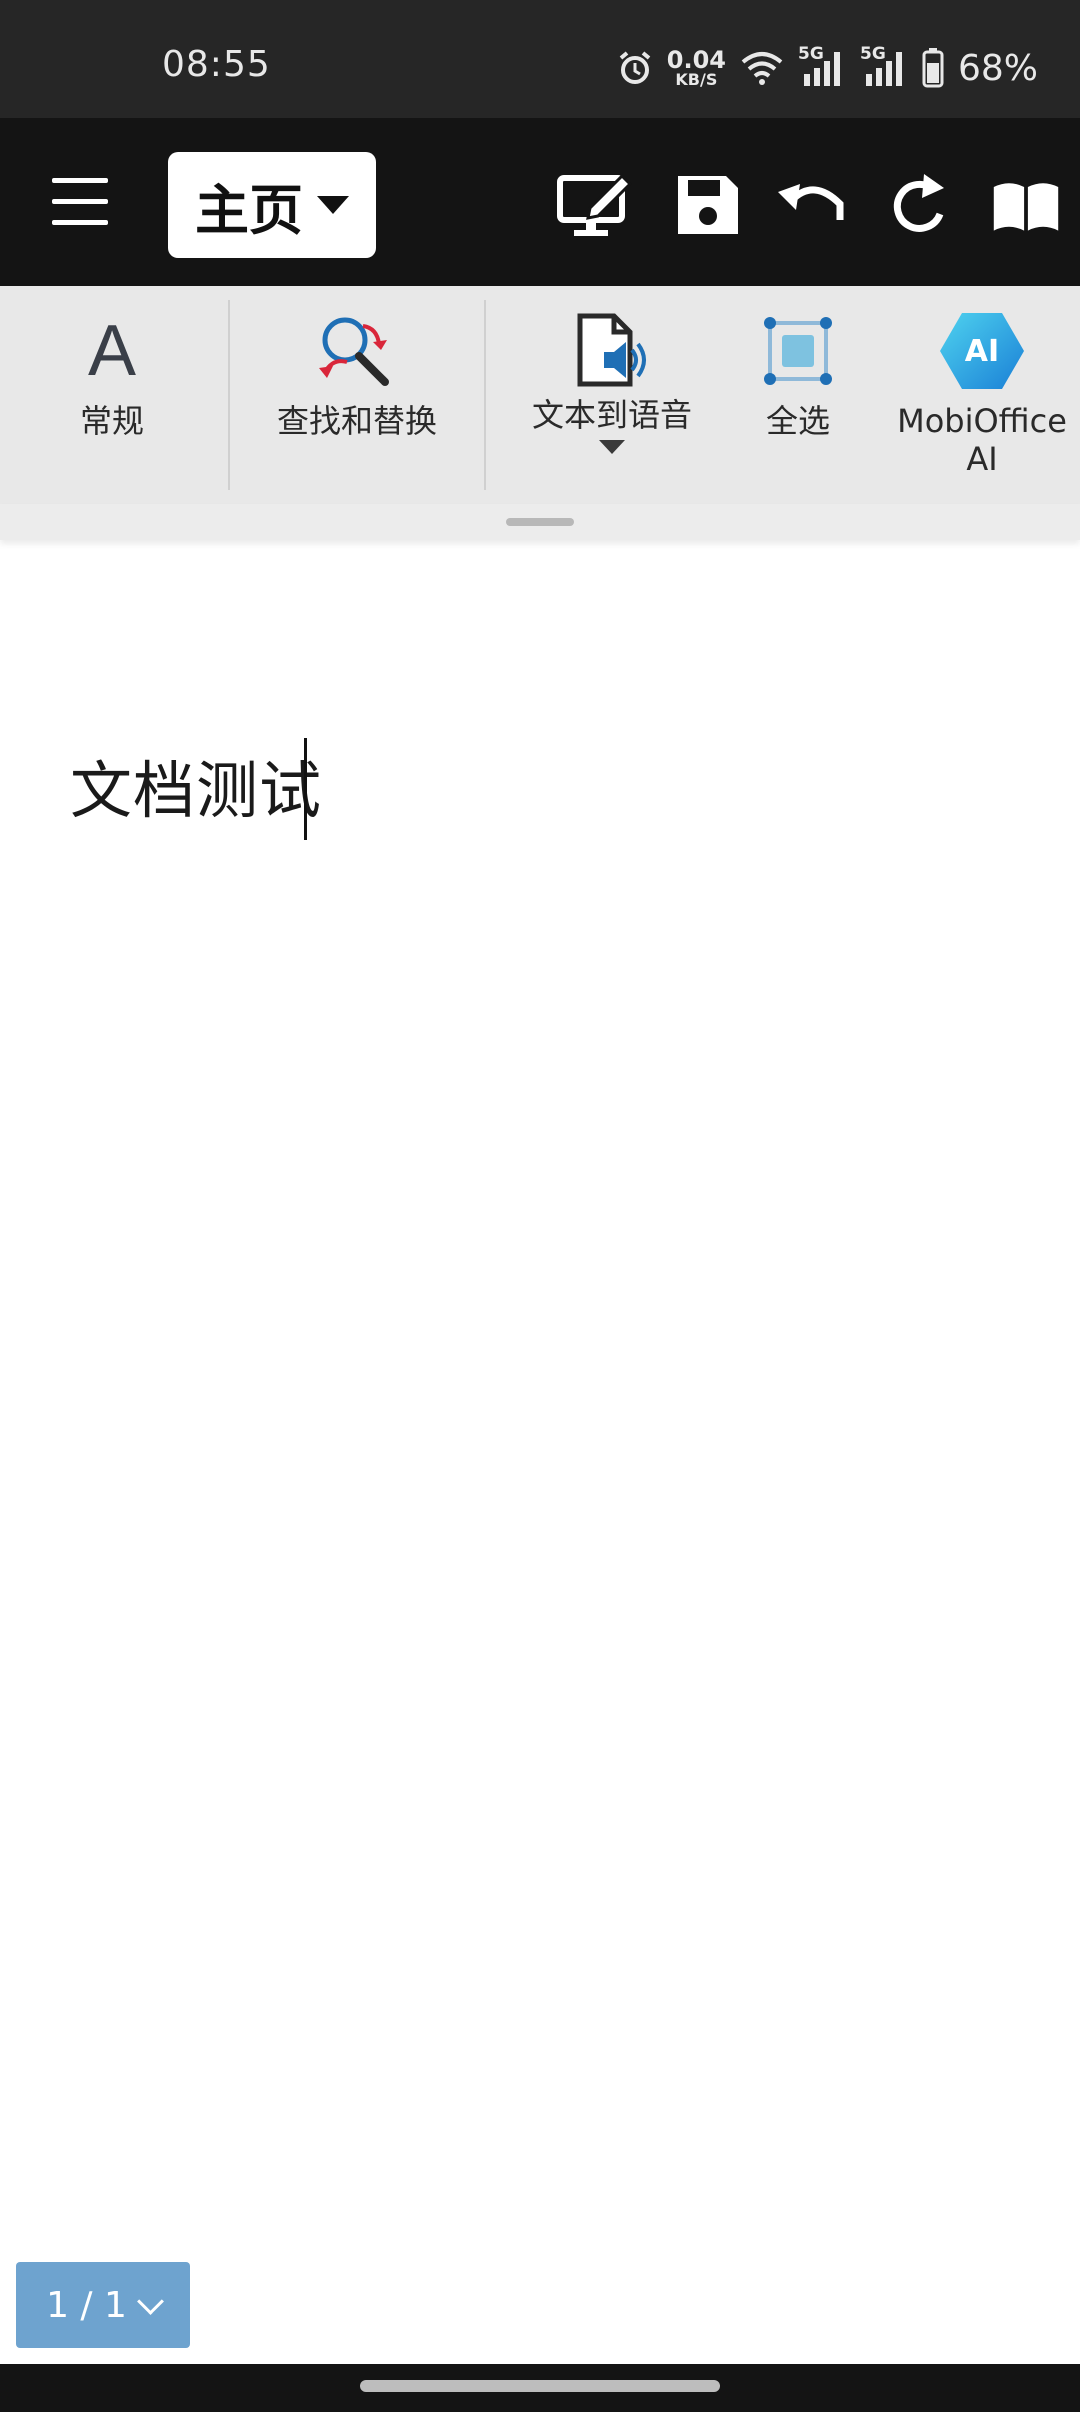  I want to click on system-nav-bar, so click(540, 2388).